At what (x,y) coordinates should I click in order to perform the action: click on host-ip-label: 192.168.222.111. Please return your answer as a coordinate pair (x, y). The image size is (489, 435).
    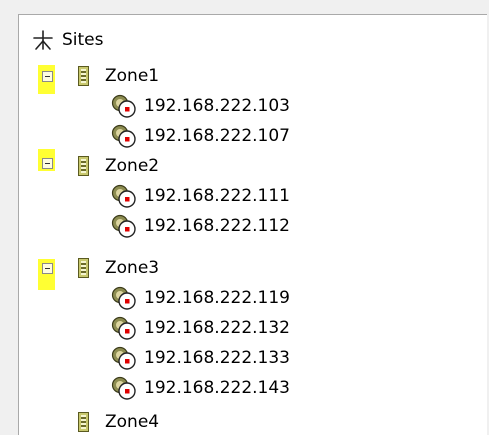
    Looking at the image, I should click on (217, 196).